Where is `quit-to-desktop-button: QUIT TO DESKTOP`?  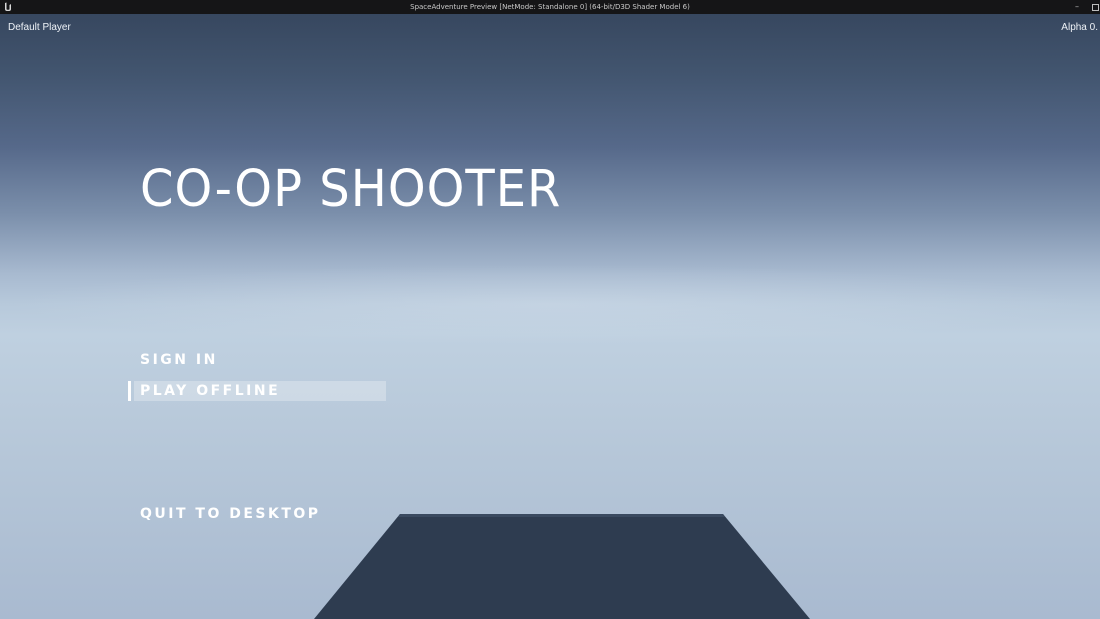 quit-to-desktop-button: QUIT TO DESKTOP is located at coordinates (230, 514).